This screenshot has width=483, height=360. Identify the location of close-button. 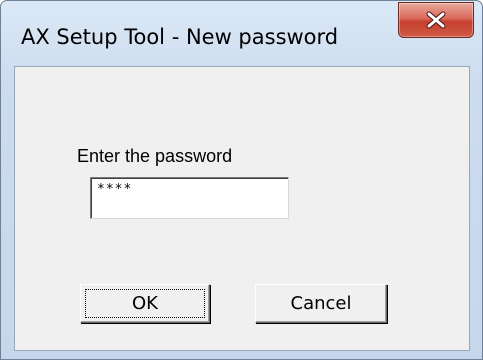
(436, 20).